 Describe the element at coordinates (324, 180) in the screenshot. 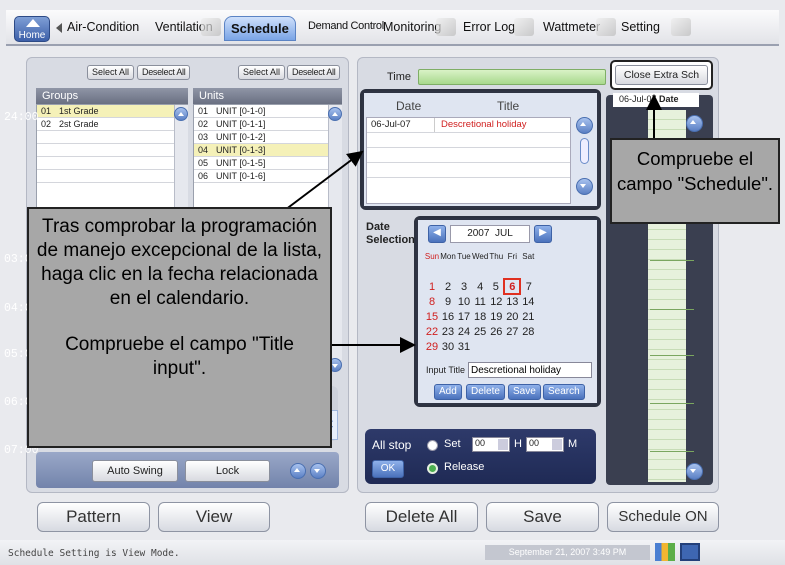

I see `arrow-to-schedule-list` at that location.